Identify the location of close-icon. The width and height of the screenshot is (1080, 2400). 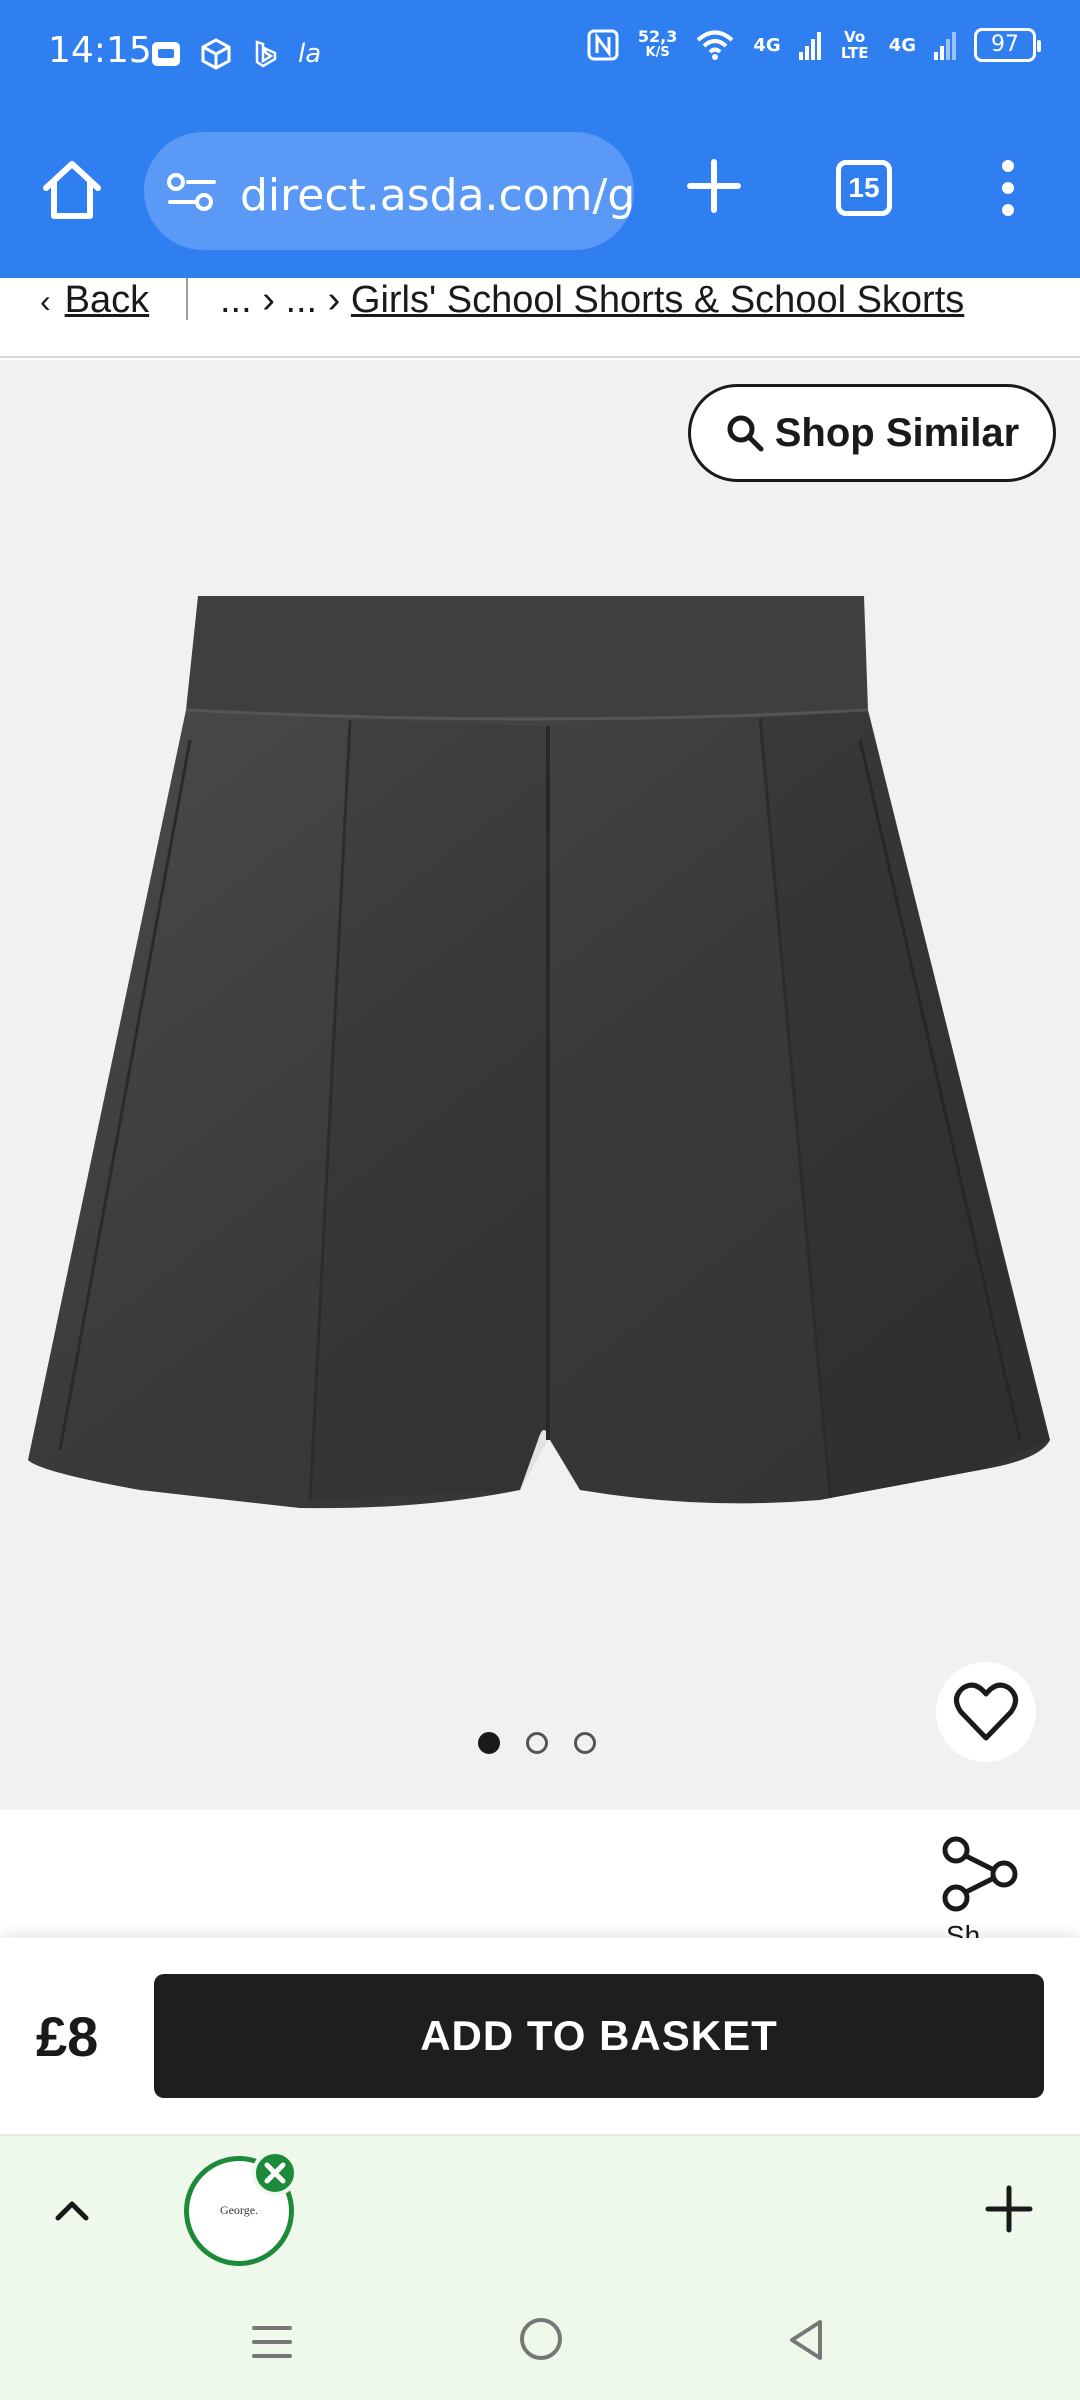
(275, 2173).